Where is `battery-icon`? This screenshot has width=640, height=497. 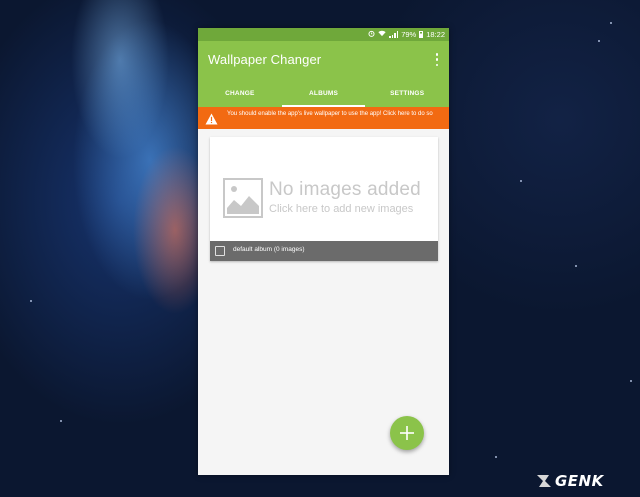 battery-icon is located at coordinates (421, 34).